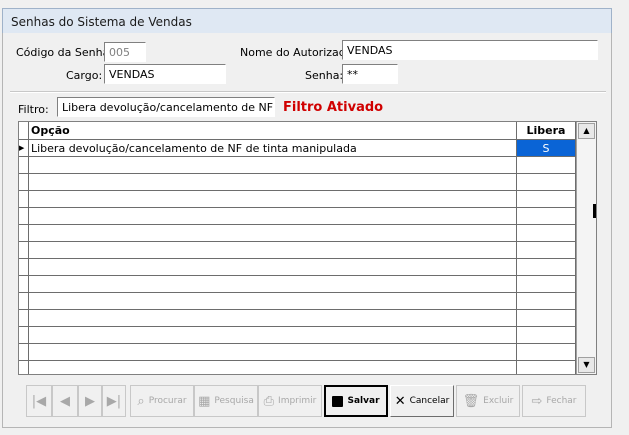 The width and height of the screenshot is (629, 435). What do you see at coordinates (33, 109) in the screenshot?
I see `filter-label: Filtro:` at bounding box center [33, 109].